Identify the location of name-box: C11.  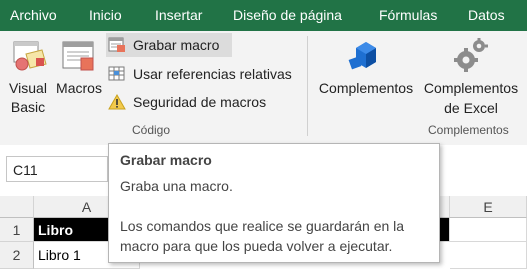
(57, 169).